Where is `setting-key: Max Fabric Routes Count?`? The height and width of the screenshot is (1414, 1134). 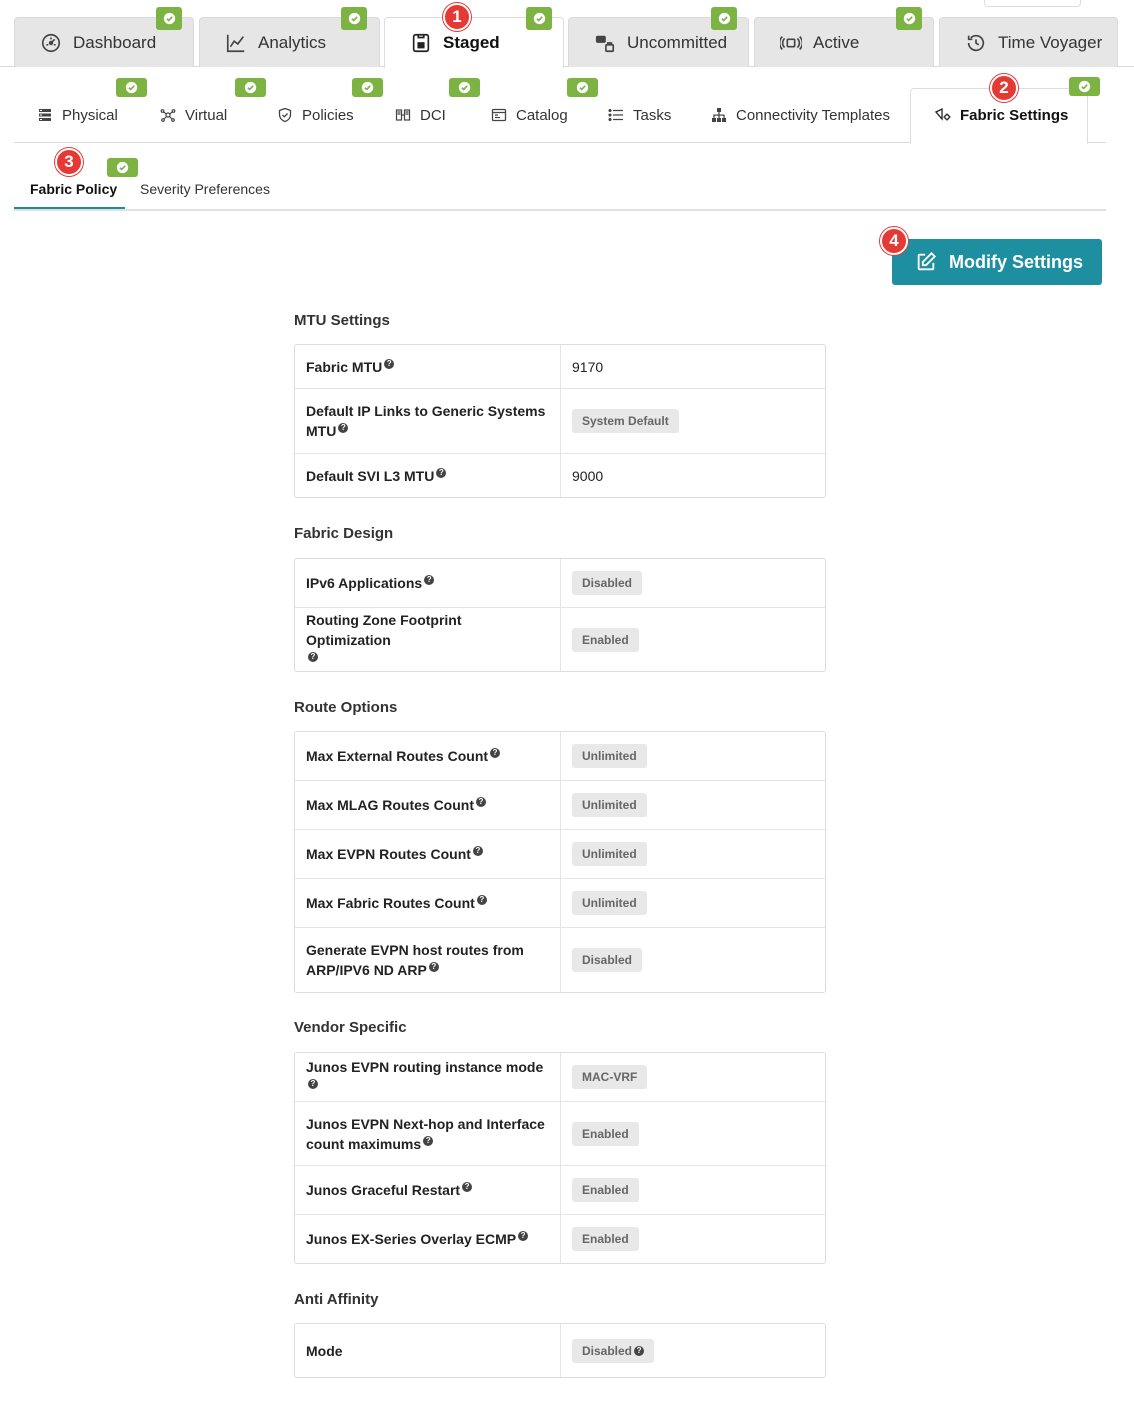 setting-key: Max Fabric Routes Count? is located at coordinates (428, 903).